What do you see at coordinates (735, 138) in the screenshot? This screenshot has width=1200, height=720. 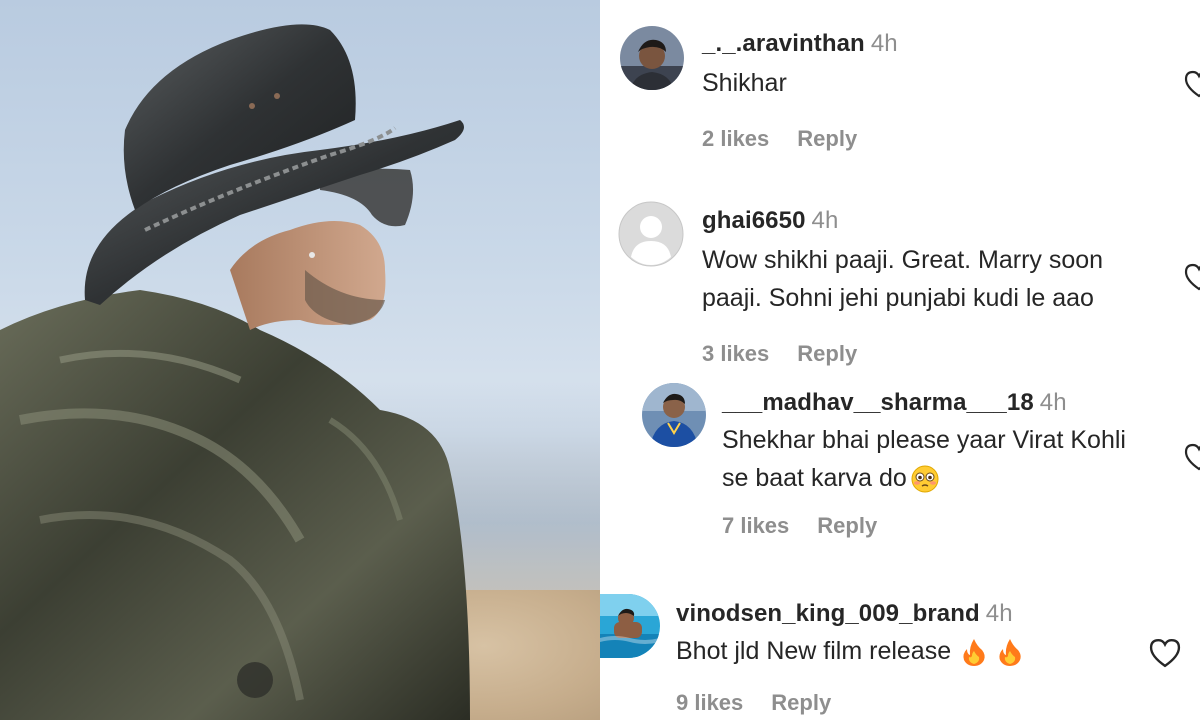 I see `like-count: 2 likes` at bounding box center [735, 138].